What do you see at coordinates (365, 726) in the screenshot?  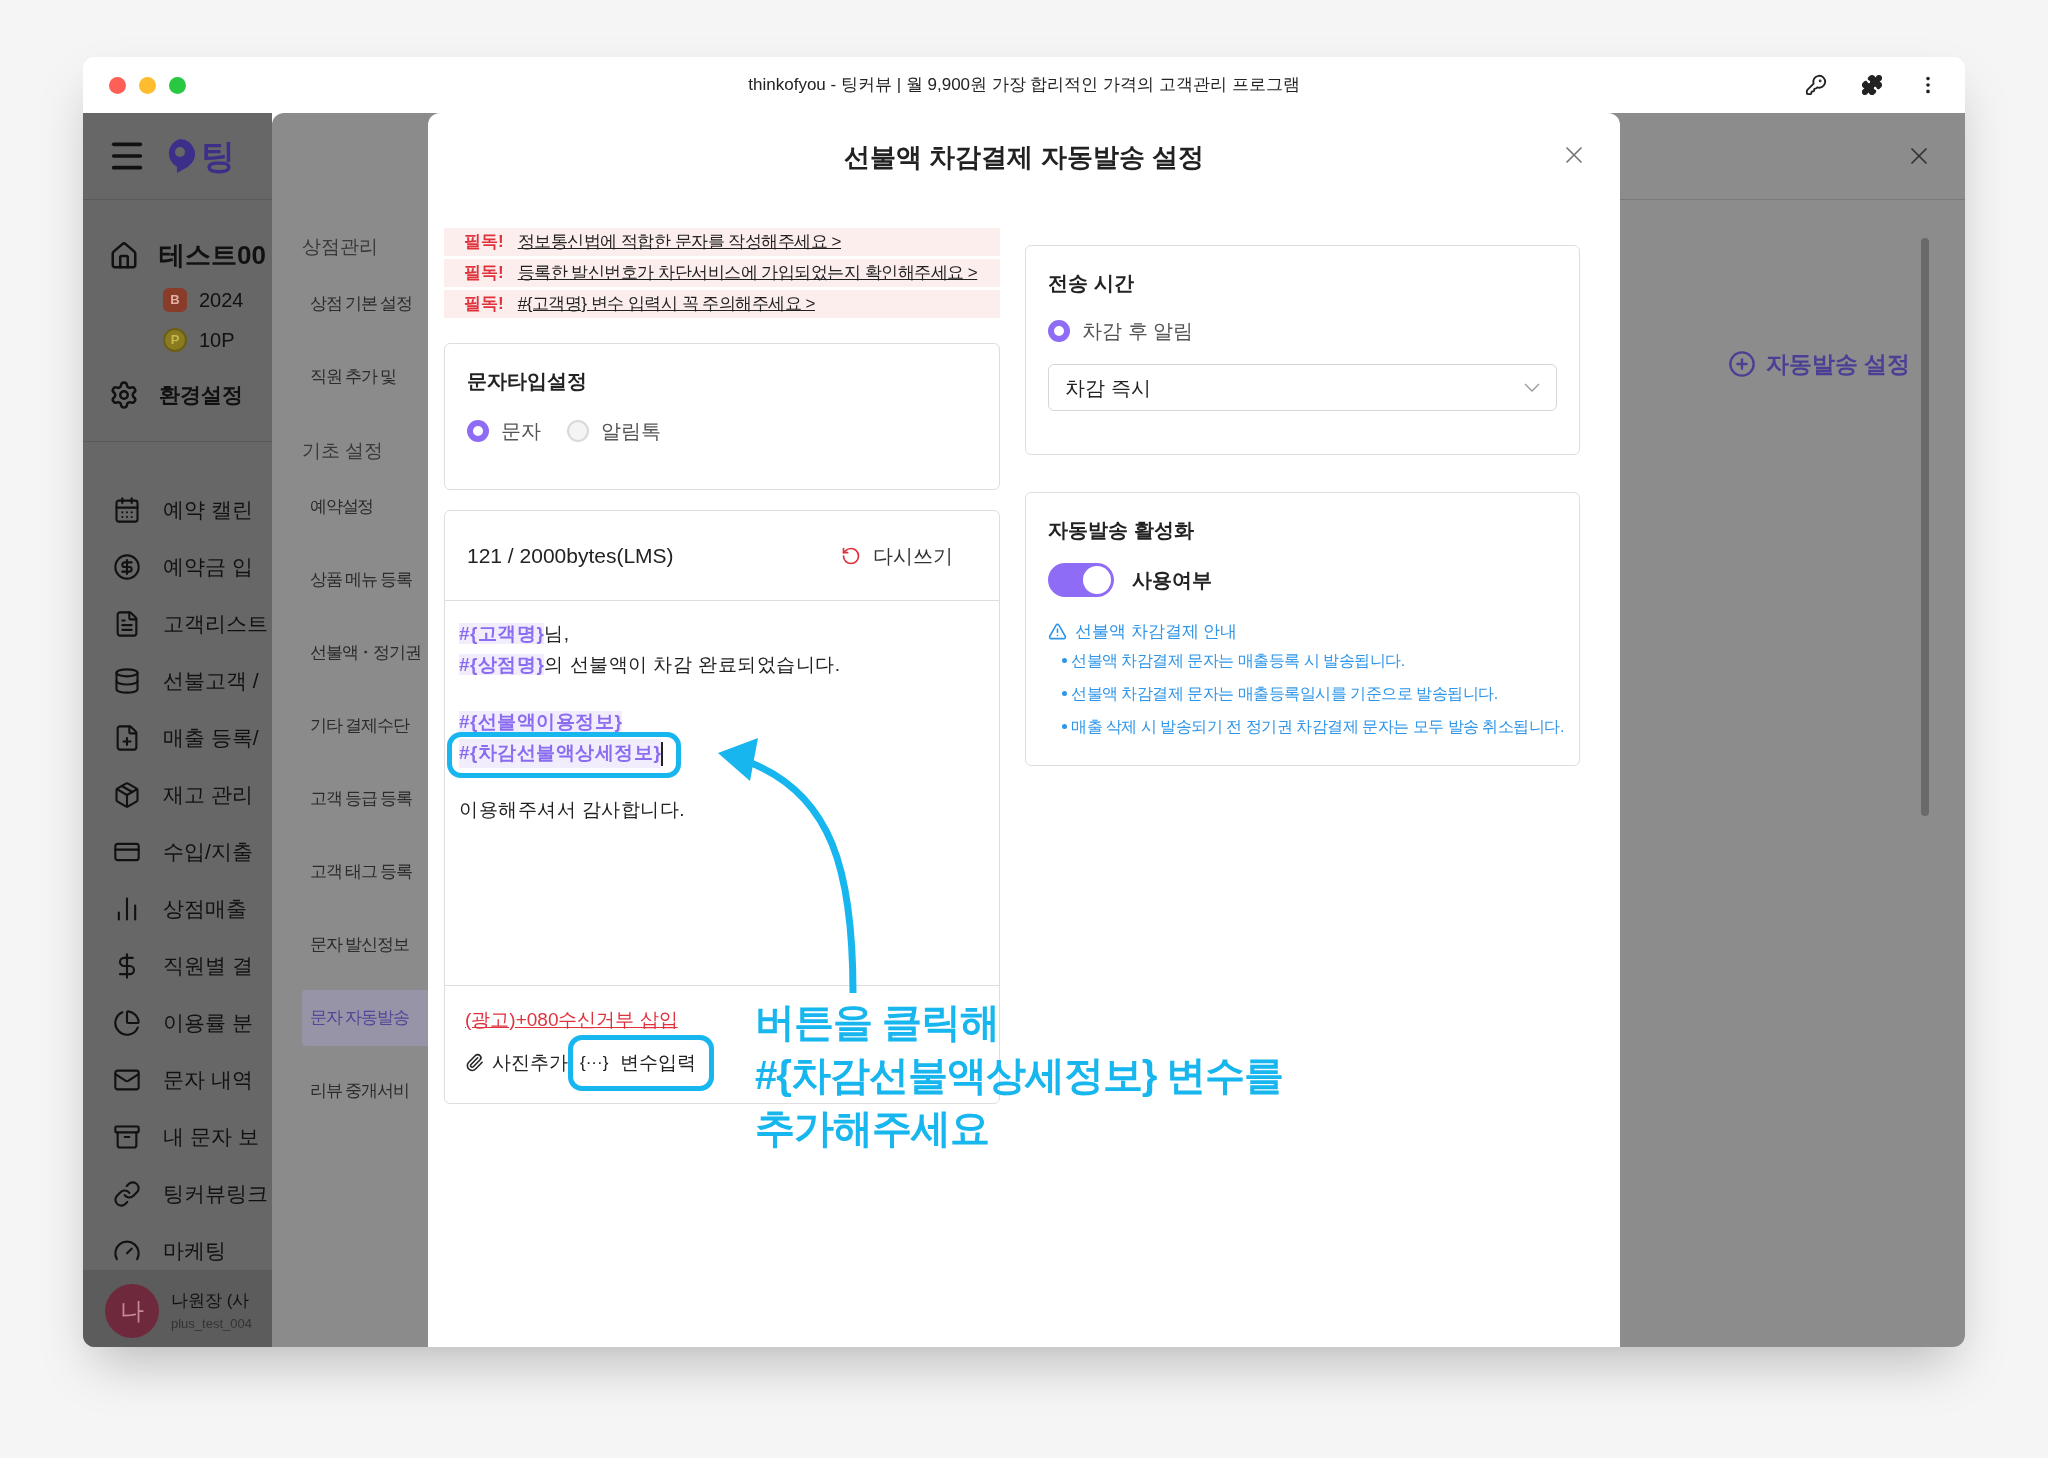 I see `submenu-item: 기타 결제수단` at bounding box center [365, 726].